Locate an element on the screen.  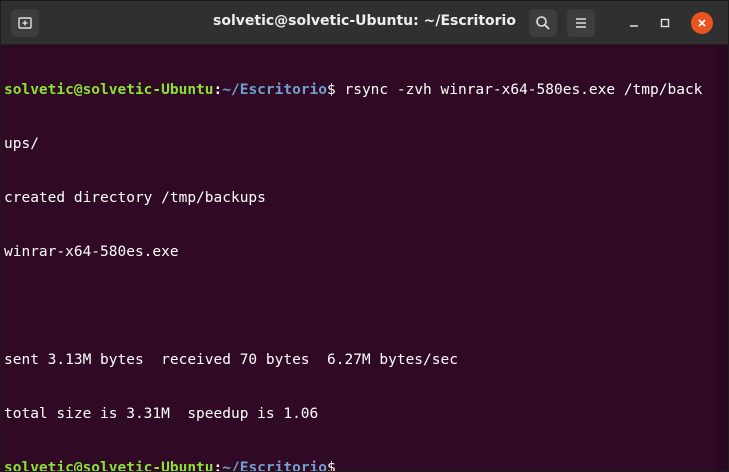
title-bar: solvetic@solvetic-Ubuntu: ~/Escritorio is located at coordinates (364, 23).